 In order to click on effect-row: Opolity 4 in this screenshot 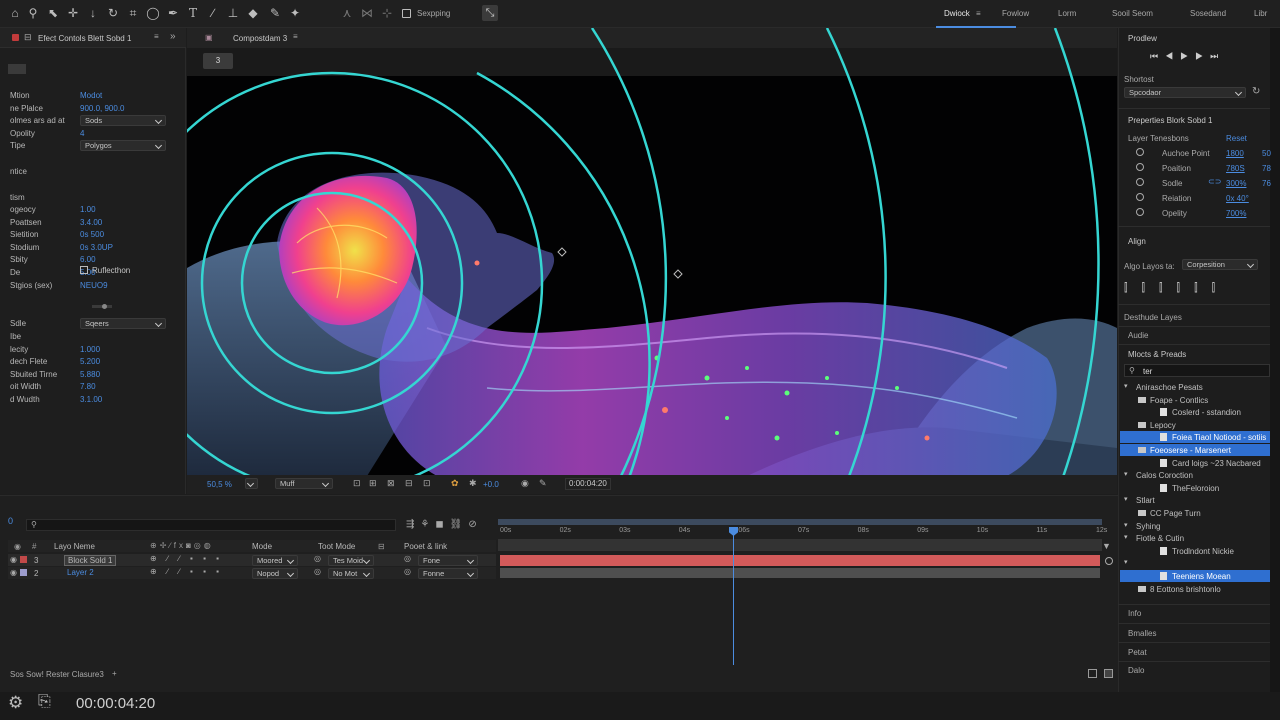, I will do `click(87, 134)`.